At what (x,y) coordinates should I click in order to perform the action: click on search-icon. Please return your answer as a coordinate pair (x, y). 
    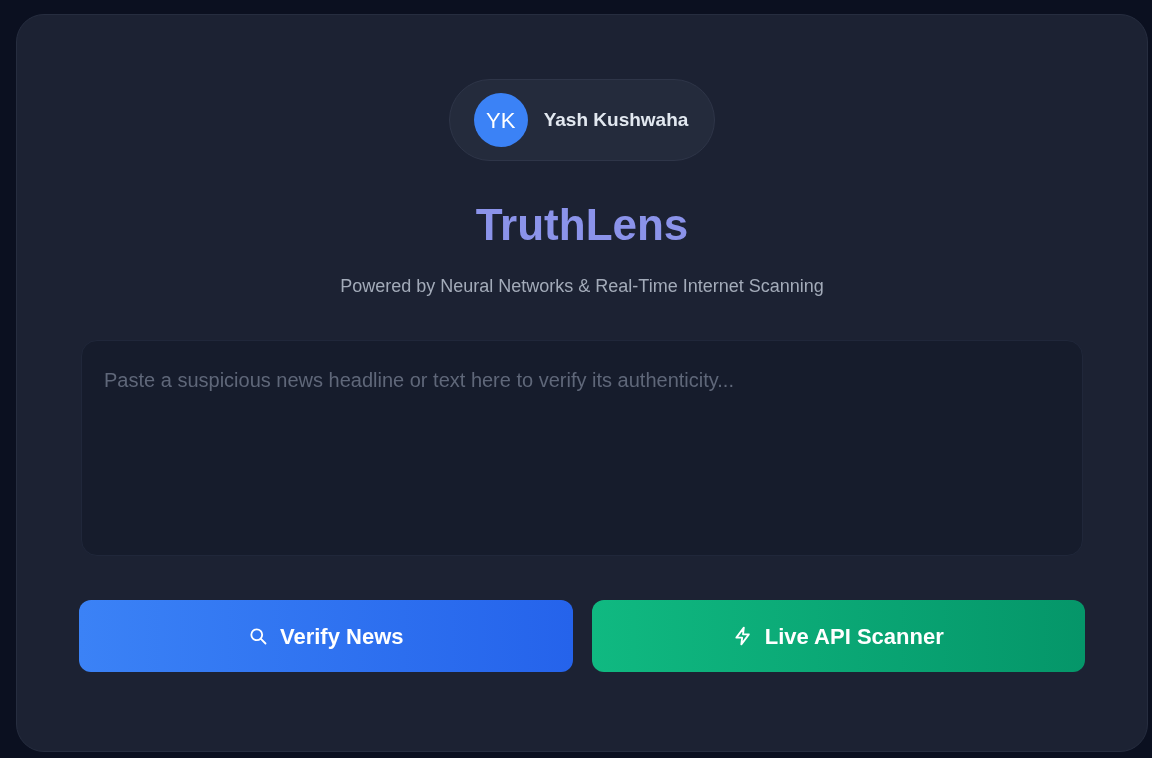
    Looking at the image, I should click on (258, 636).